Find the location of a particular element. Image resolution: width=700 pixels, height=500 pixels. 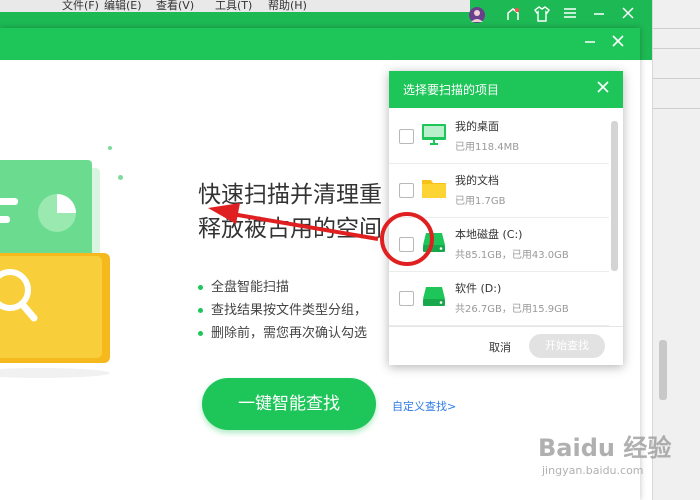

page-title: 快速扫描并清理重 释放被占用的空间 is located at coordinates (290, 212).